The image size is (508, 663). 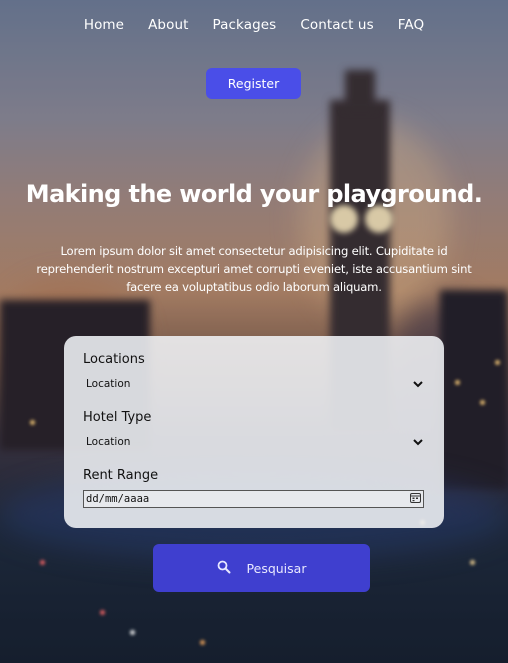 I want to click on search-icon, so click(x=224, y=568).